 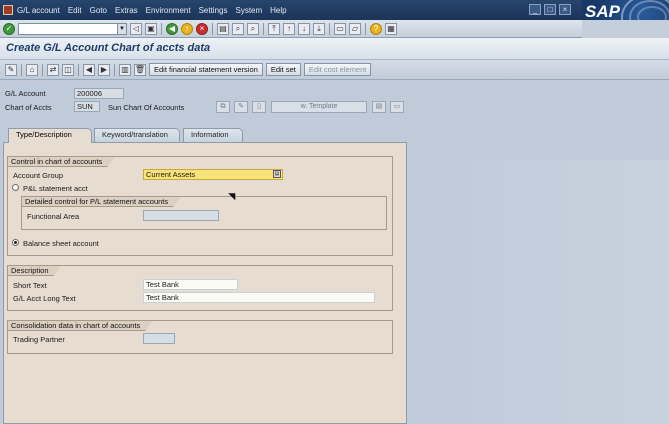 I want to click on print-icon: ▤, so click(x=223, y=28).